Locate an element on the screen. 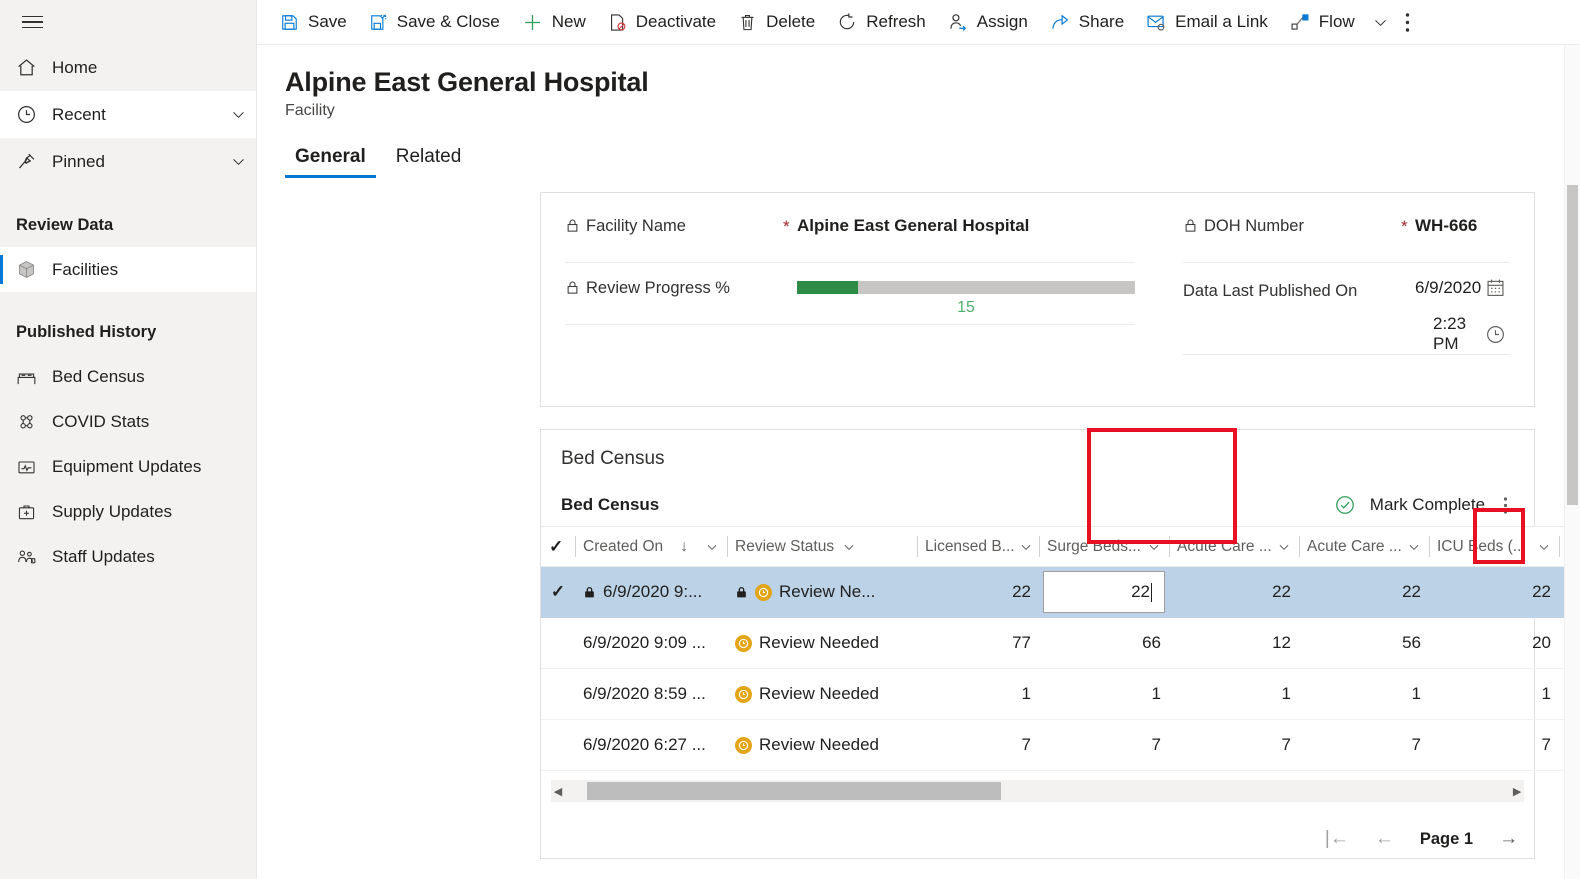 Image resolution: width=1580 pixels, height=879 pixels. first-page-button: |← is located at coordinates (1337, 839).